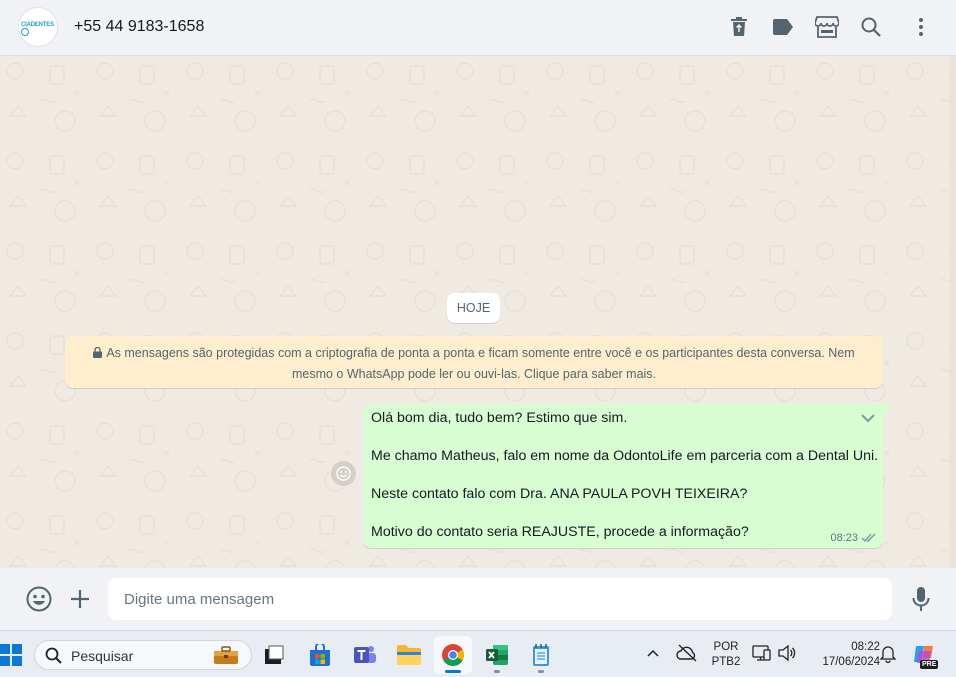 The width and height of the screenshot is (956, 677). I want to click on chat-scrollbar, so click(953, 312).